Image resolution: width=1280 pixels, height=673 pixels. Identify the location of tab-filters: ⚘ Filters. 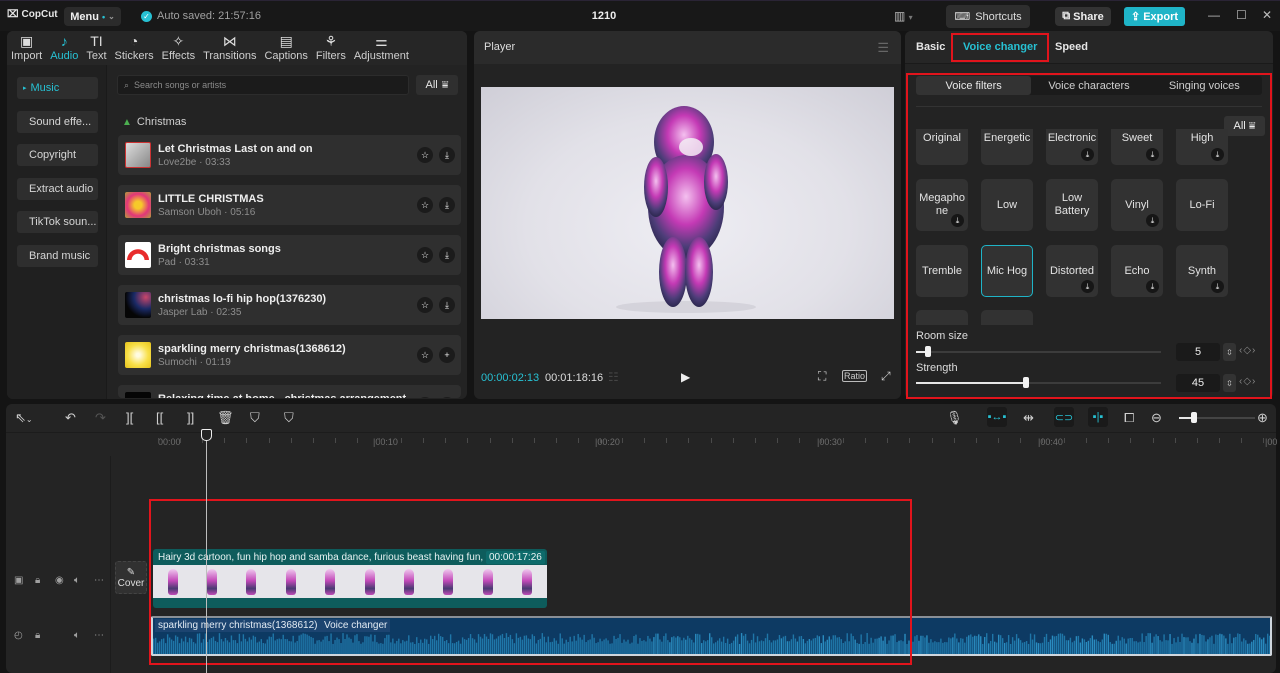
(331, 48).